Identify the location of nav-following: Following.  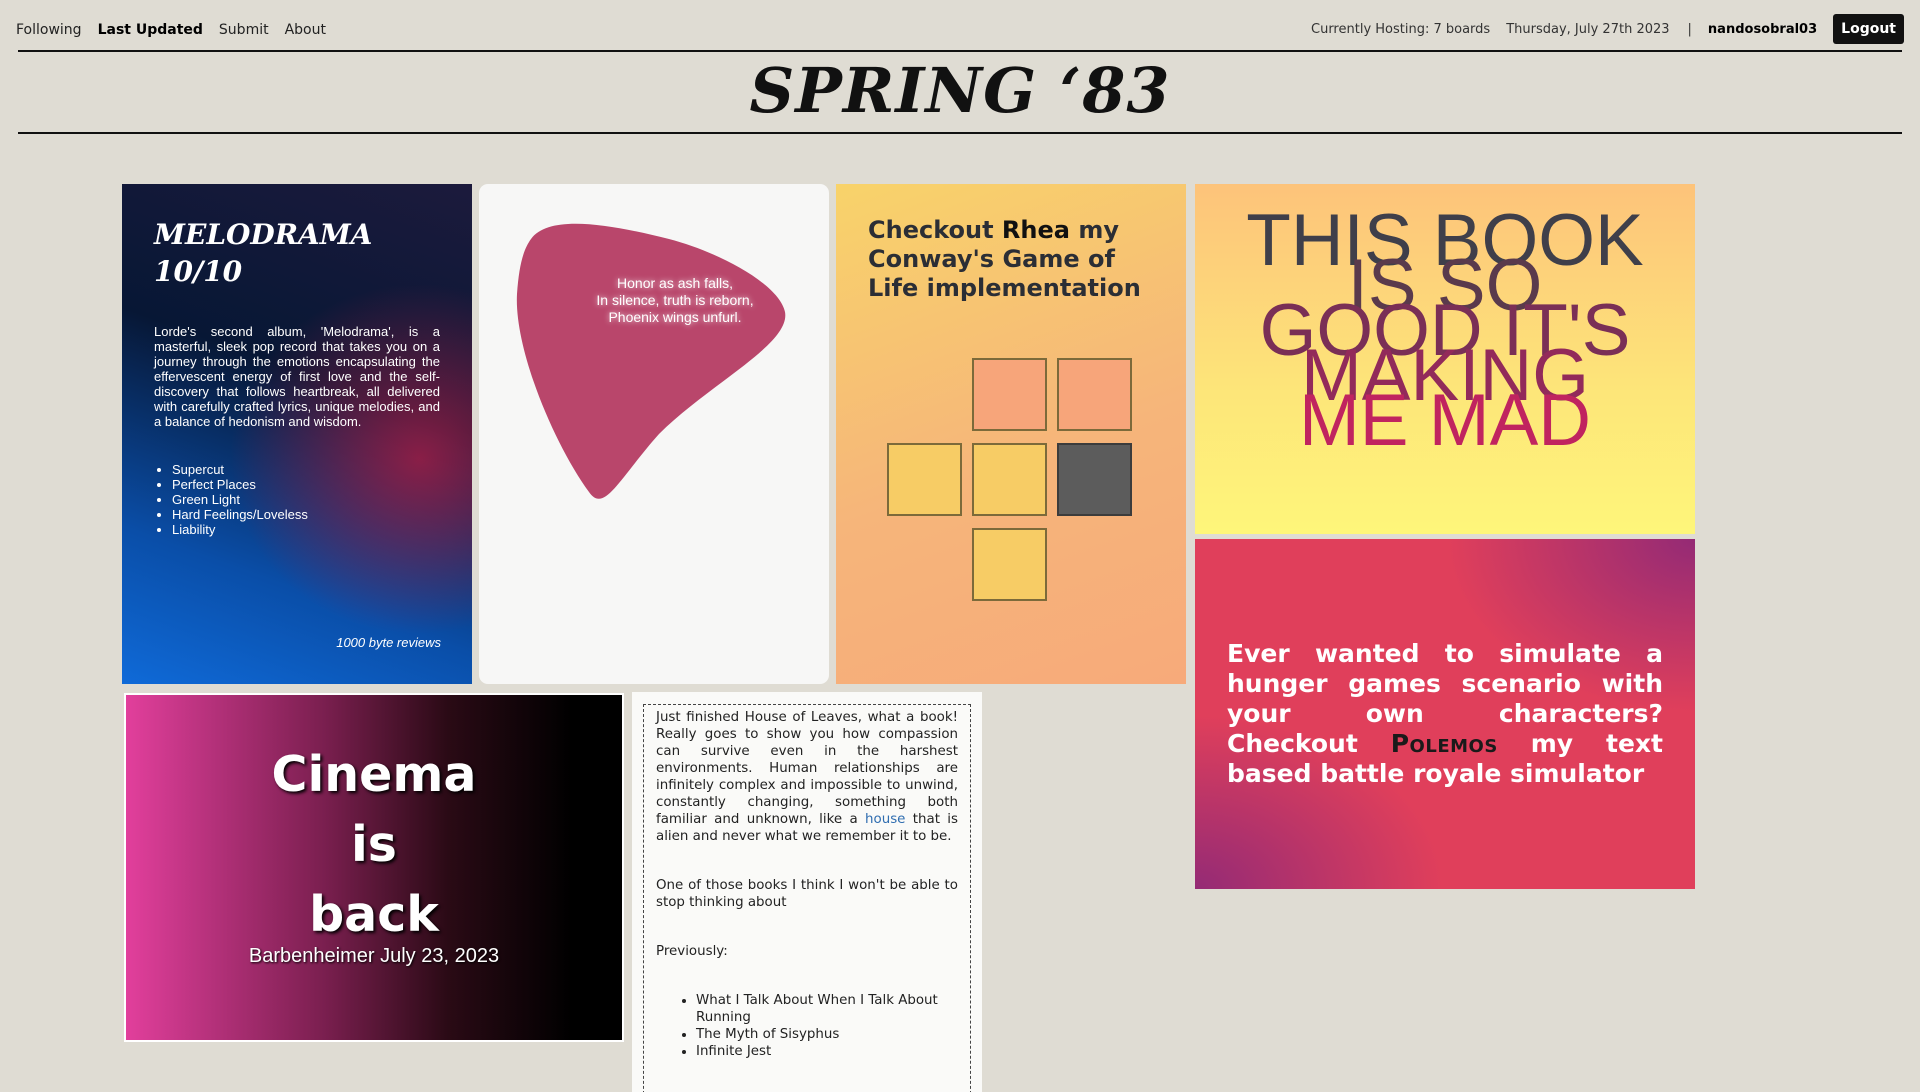
(49, 30).